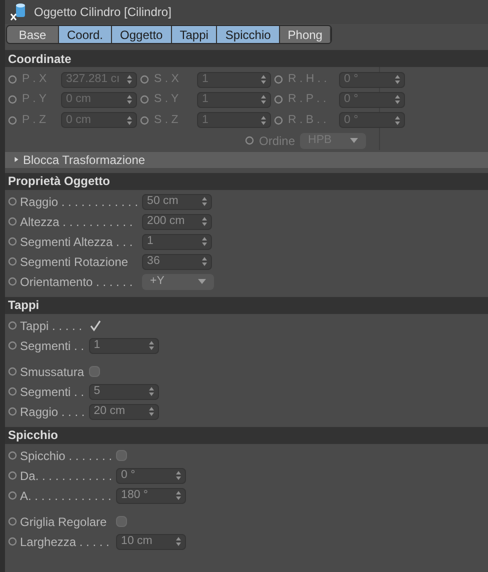 Image resolution: width=488 pixels, height=572 pixels. Describe the element at coordinates (177, 262) in the screenshot. I see `number-field: 36` at that location.